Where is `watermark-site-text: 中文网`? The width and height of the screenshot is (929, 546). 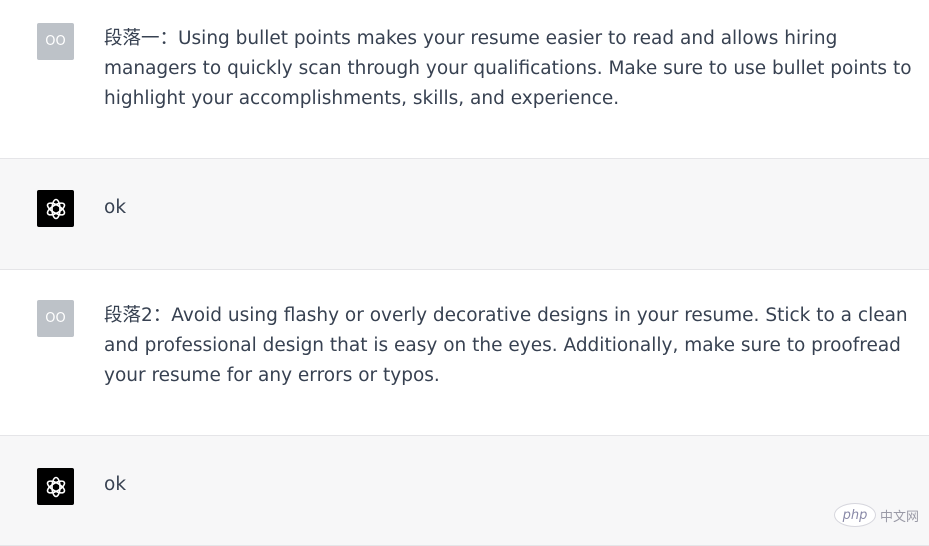 watermark-site-text: 中文网 is located at coordinates (899, 517).